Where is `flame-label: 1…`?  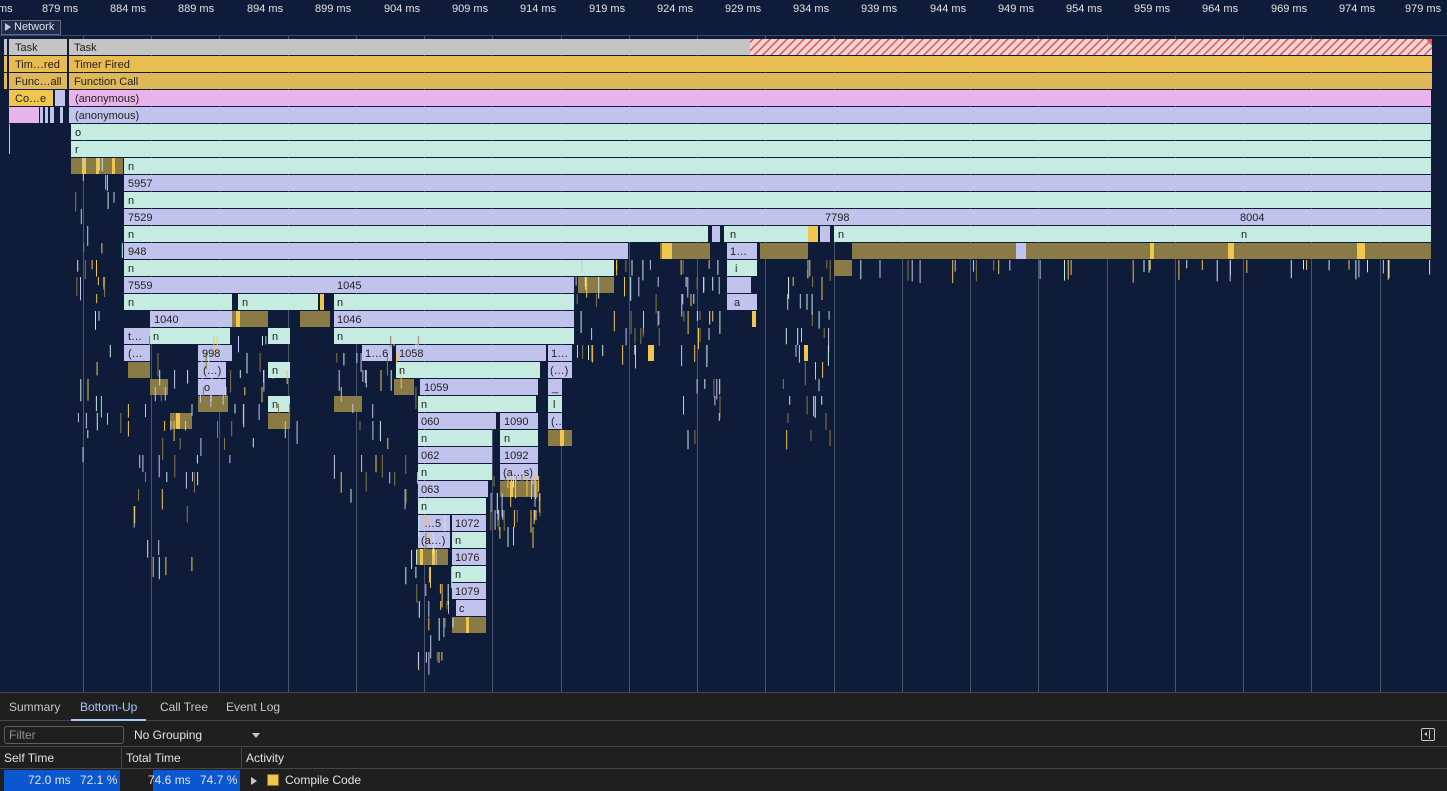
flame-label: 1… is located at coordinates (738, 252).